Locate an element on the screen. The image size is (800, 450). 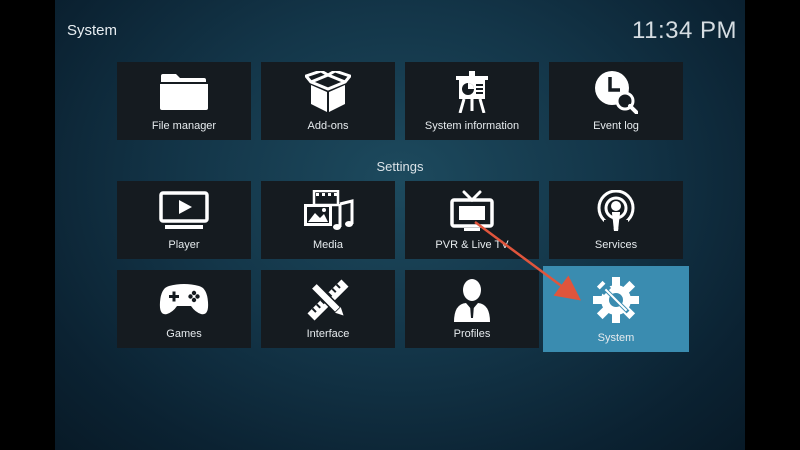
ruler-pencil-icon is located at coordinates (328, 300).